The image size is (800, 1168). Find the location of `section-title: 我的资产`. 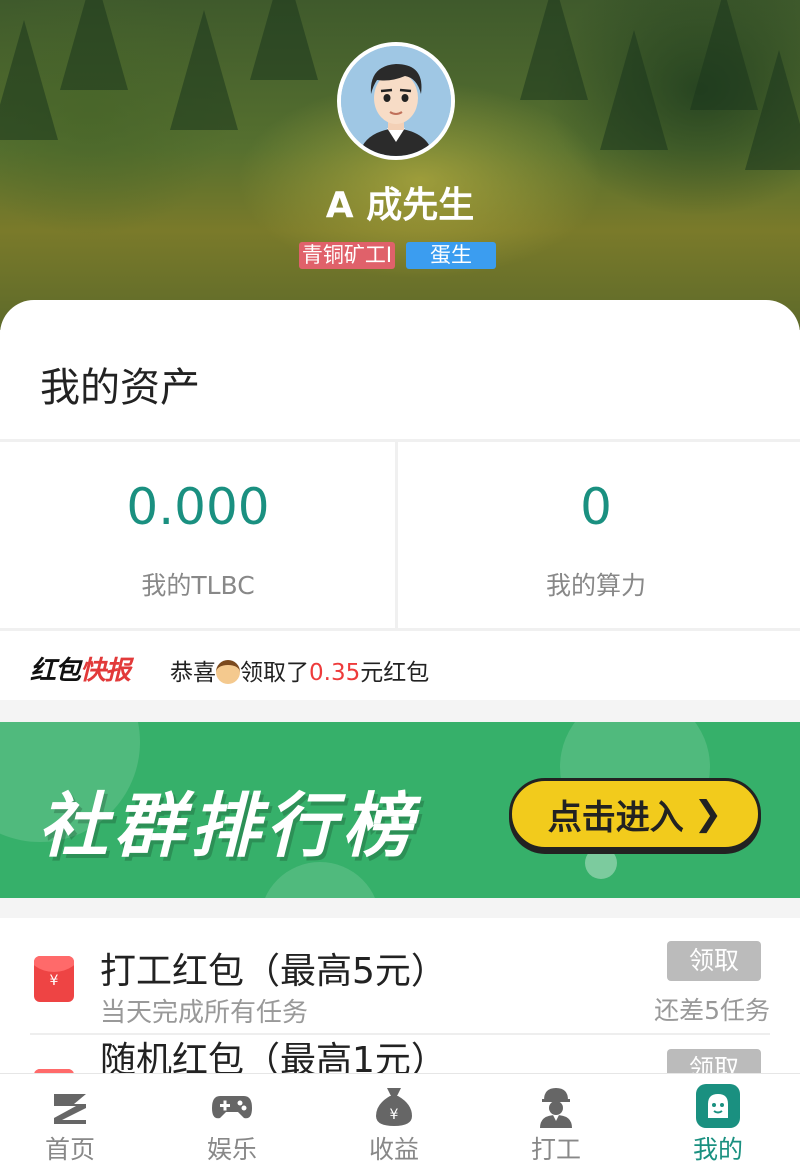

section-title: 我的资产 is located at coordinates (120, 388).